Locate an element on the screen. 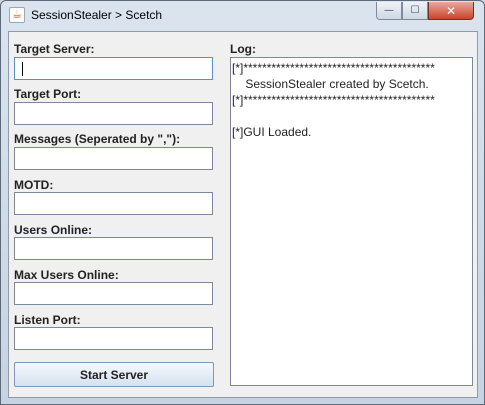  users-online-label: Users Online: is located at coordinates (53, 230).